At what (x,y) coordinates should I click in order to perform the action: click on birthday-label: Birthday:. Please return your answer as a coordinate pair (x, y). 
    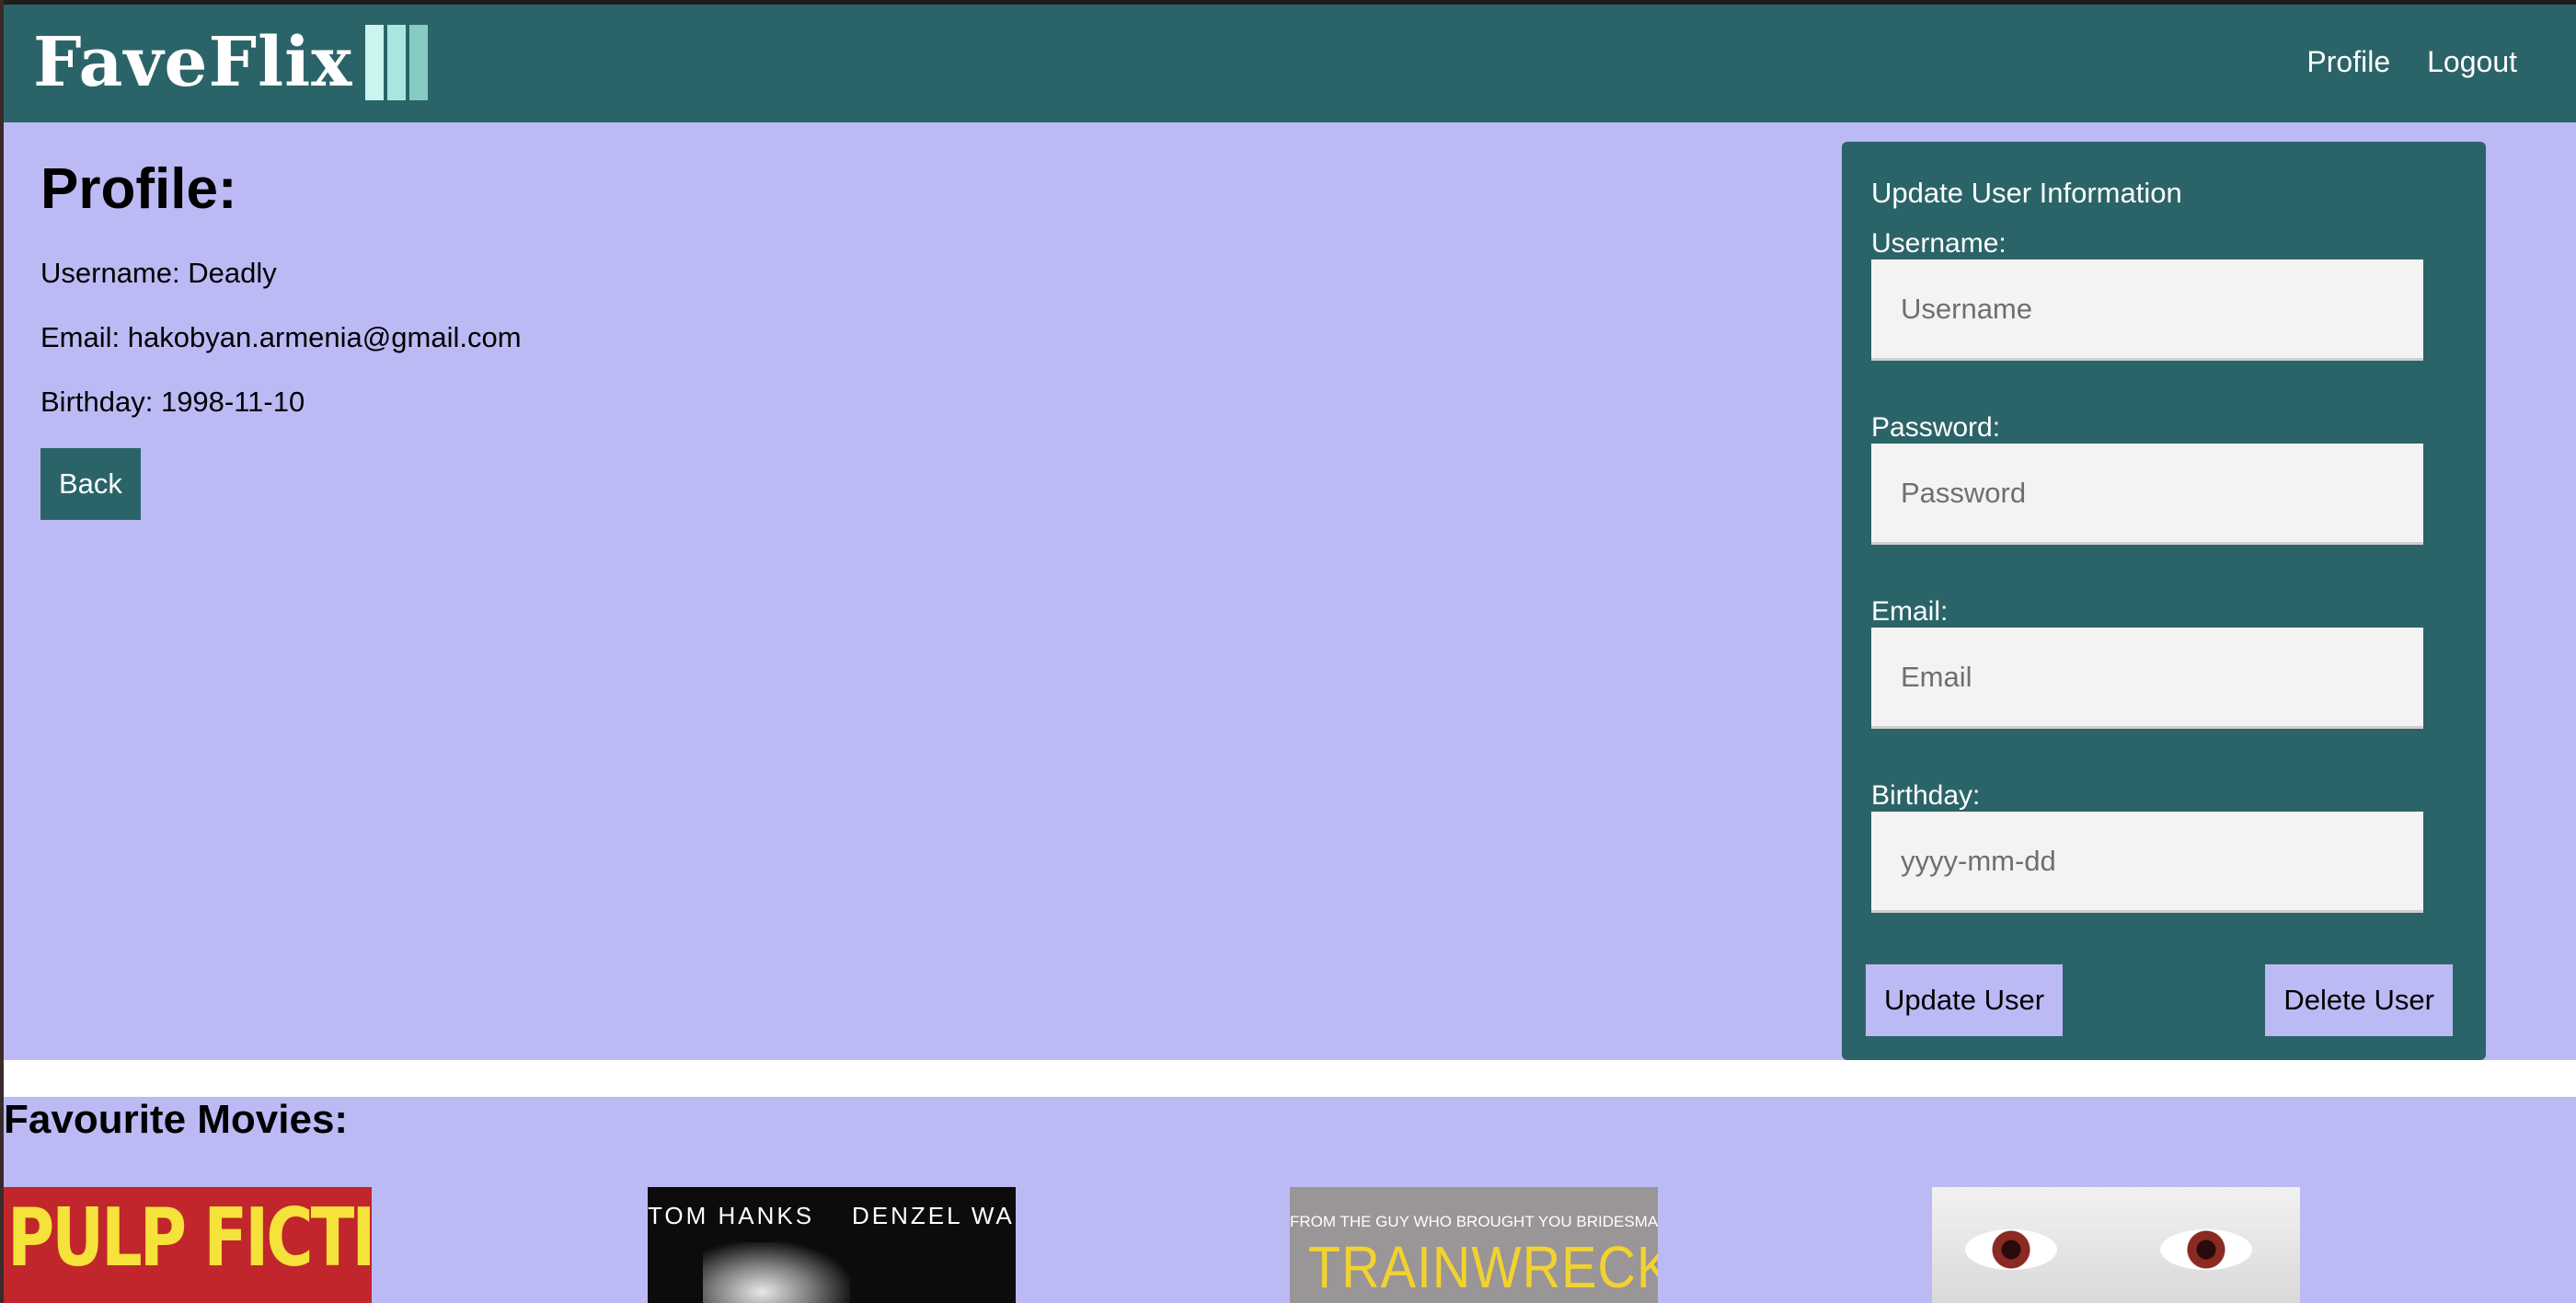
    Looking at the image, I should click on (1926, 796).